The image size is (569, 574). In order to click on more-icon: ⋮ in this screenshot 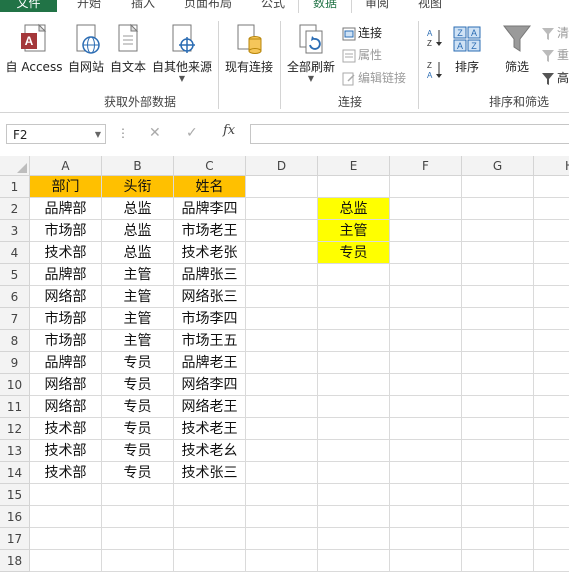, I will do `click(123, 133)`.